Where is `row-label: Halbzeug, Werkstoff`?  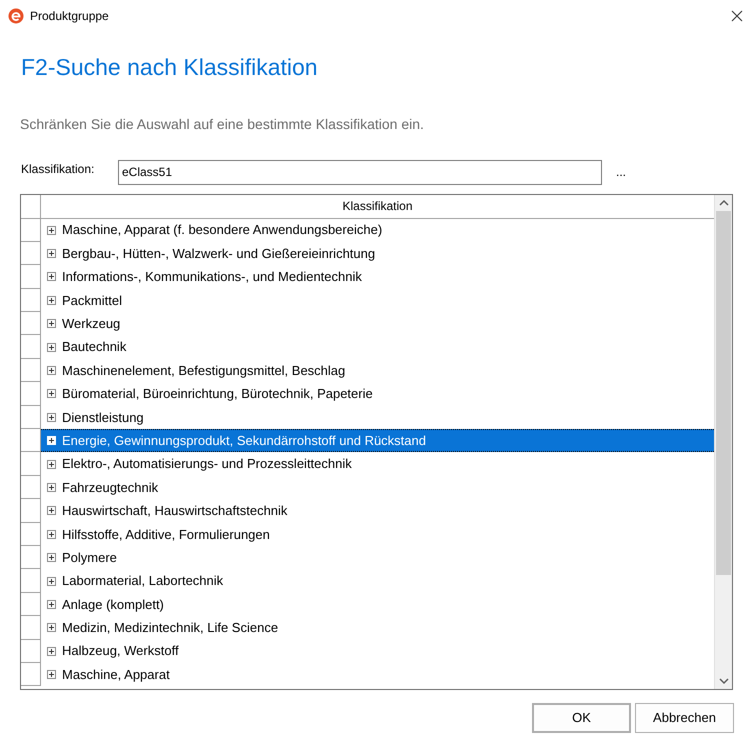 row-label: Halbzeug, Werkstoff is located at coordinates (120, 651).